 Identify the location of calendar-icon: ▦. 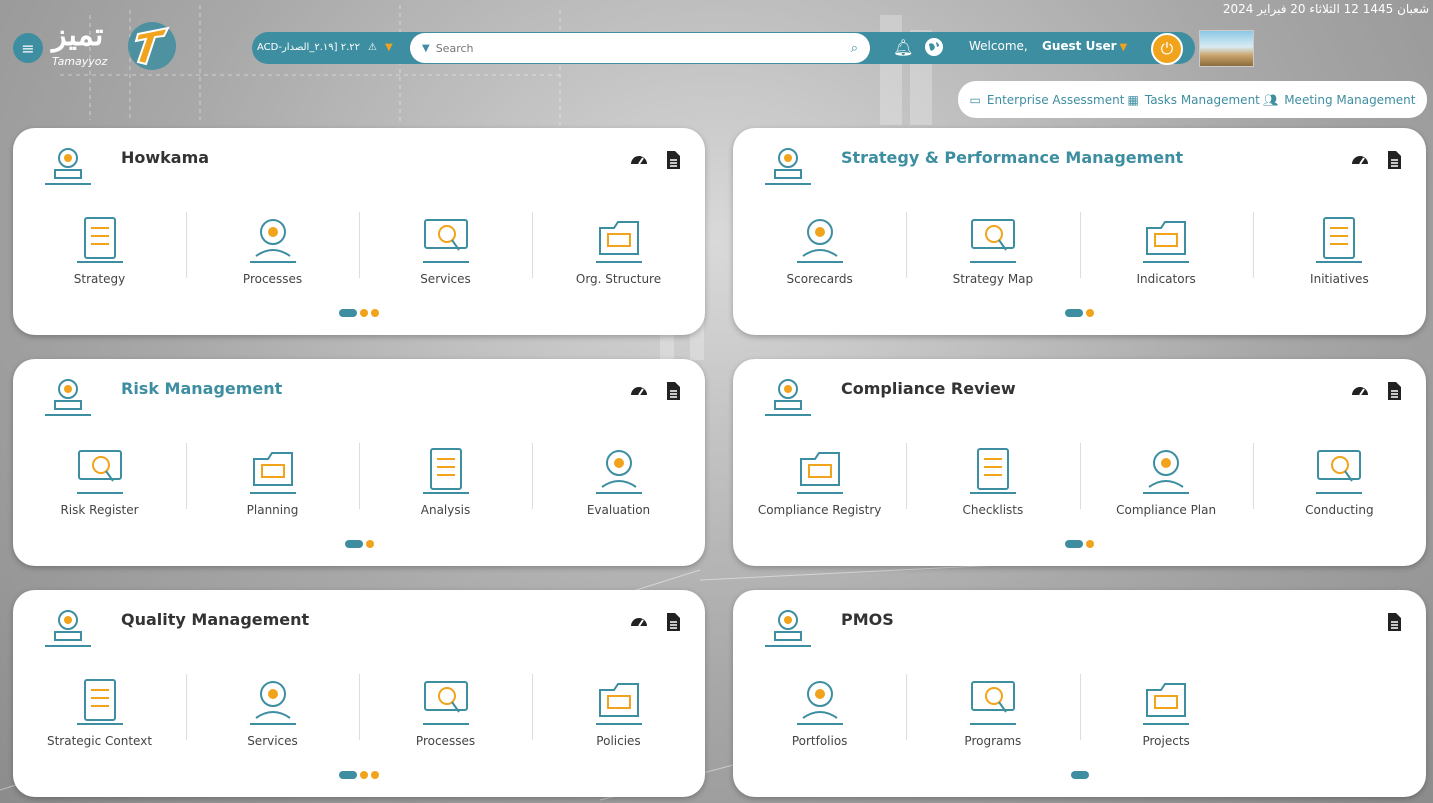
(1133, 99).